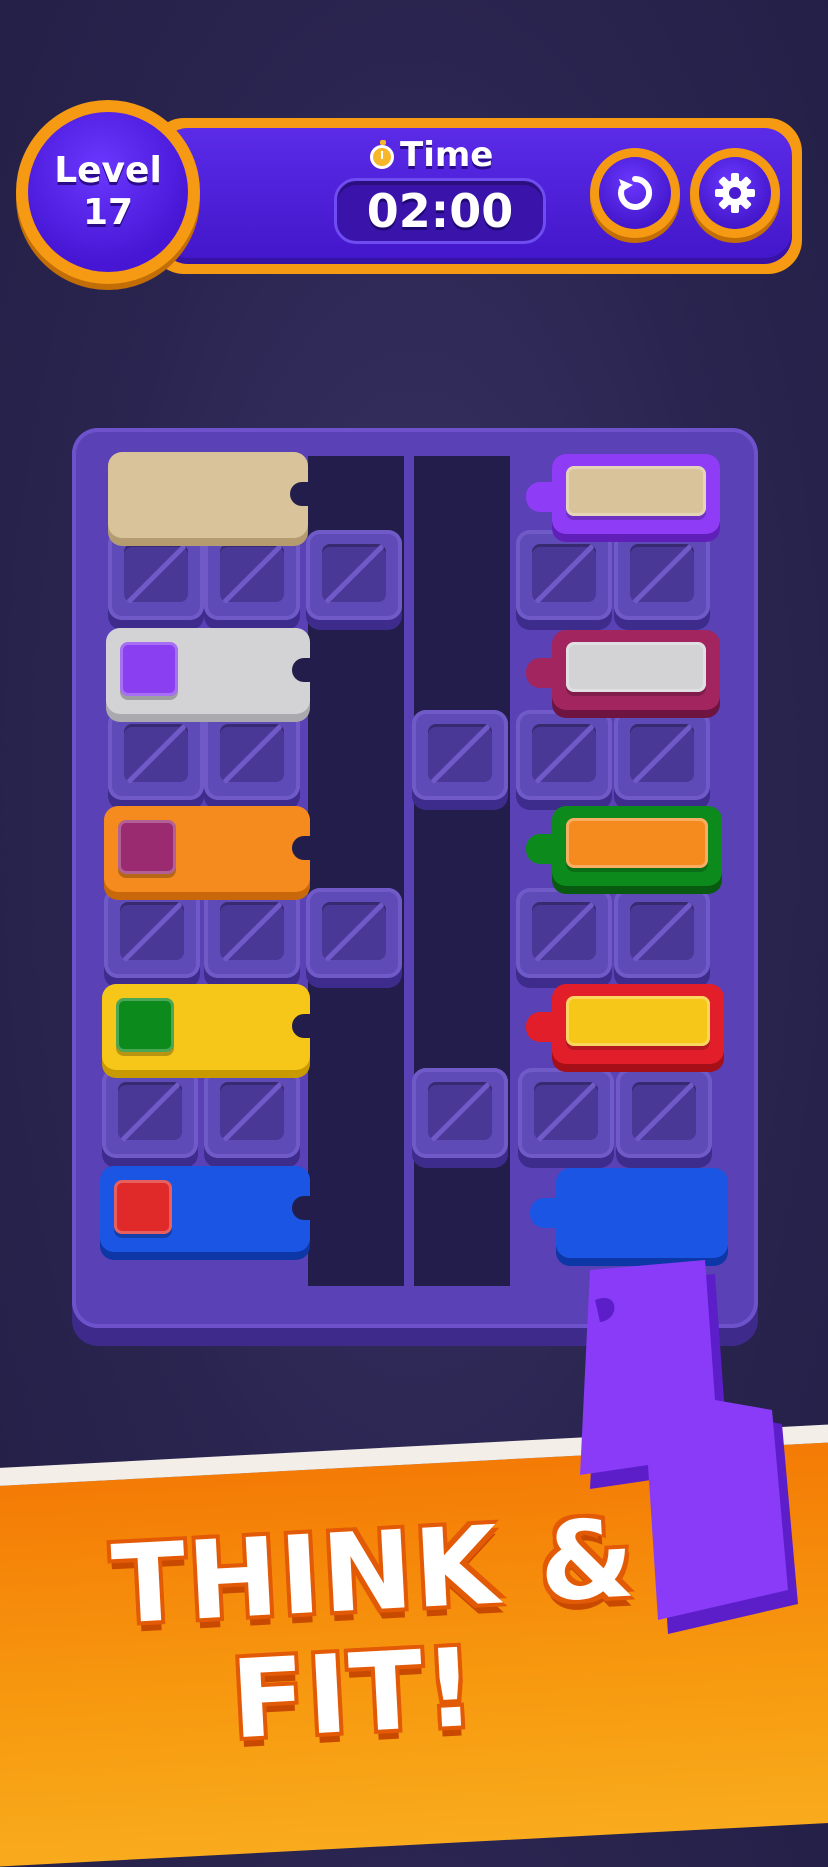  I want to click on block-green-right, so click(624, 846).